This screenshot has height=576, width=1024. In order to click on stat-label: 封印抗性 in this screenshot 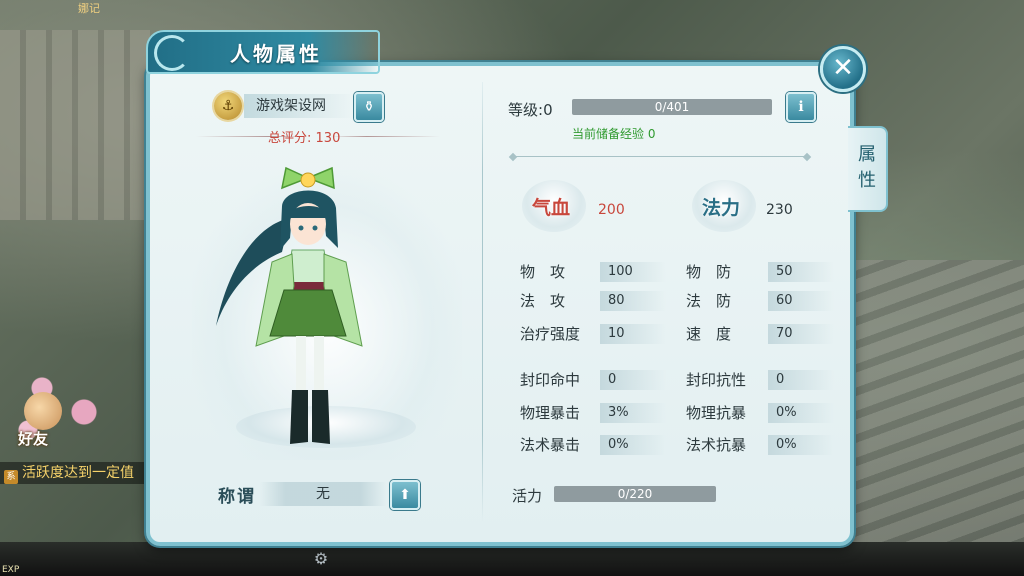, I will do `click(716, 380)`.